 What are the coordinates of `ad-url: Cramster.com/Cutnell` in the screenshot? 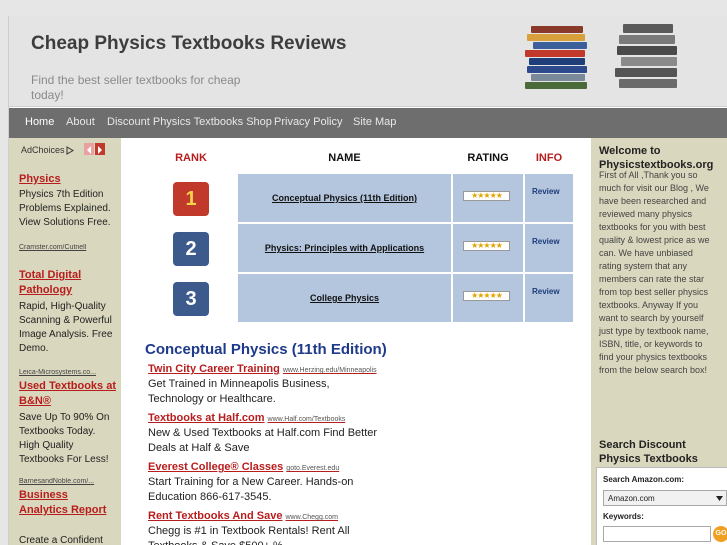 It's located at (69, 247).